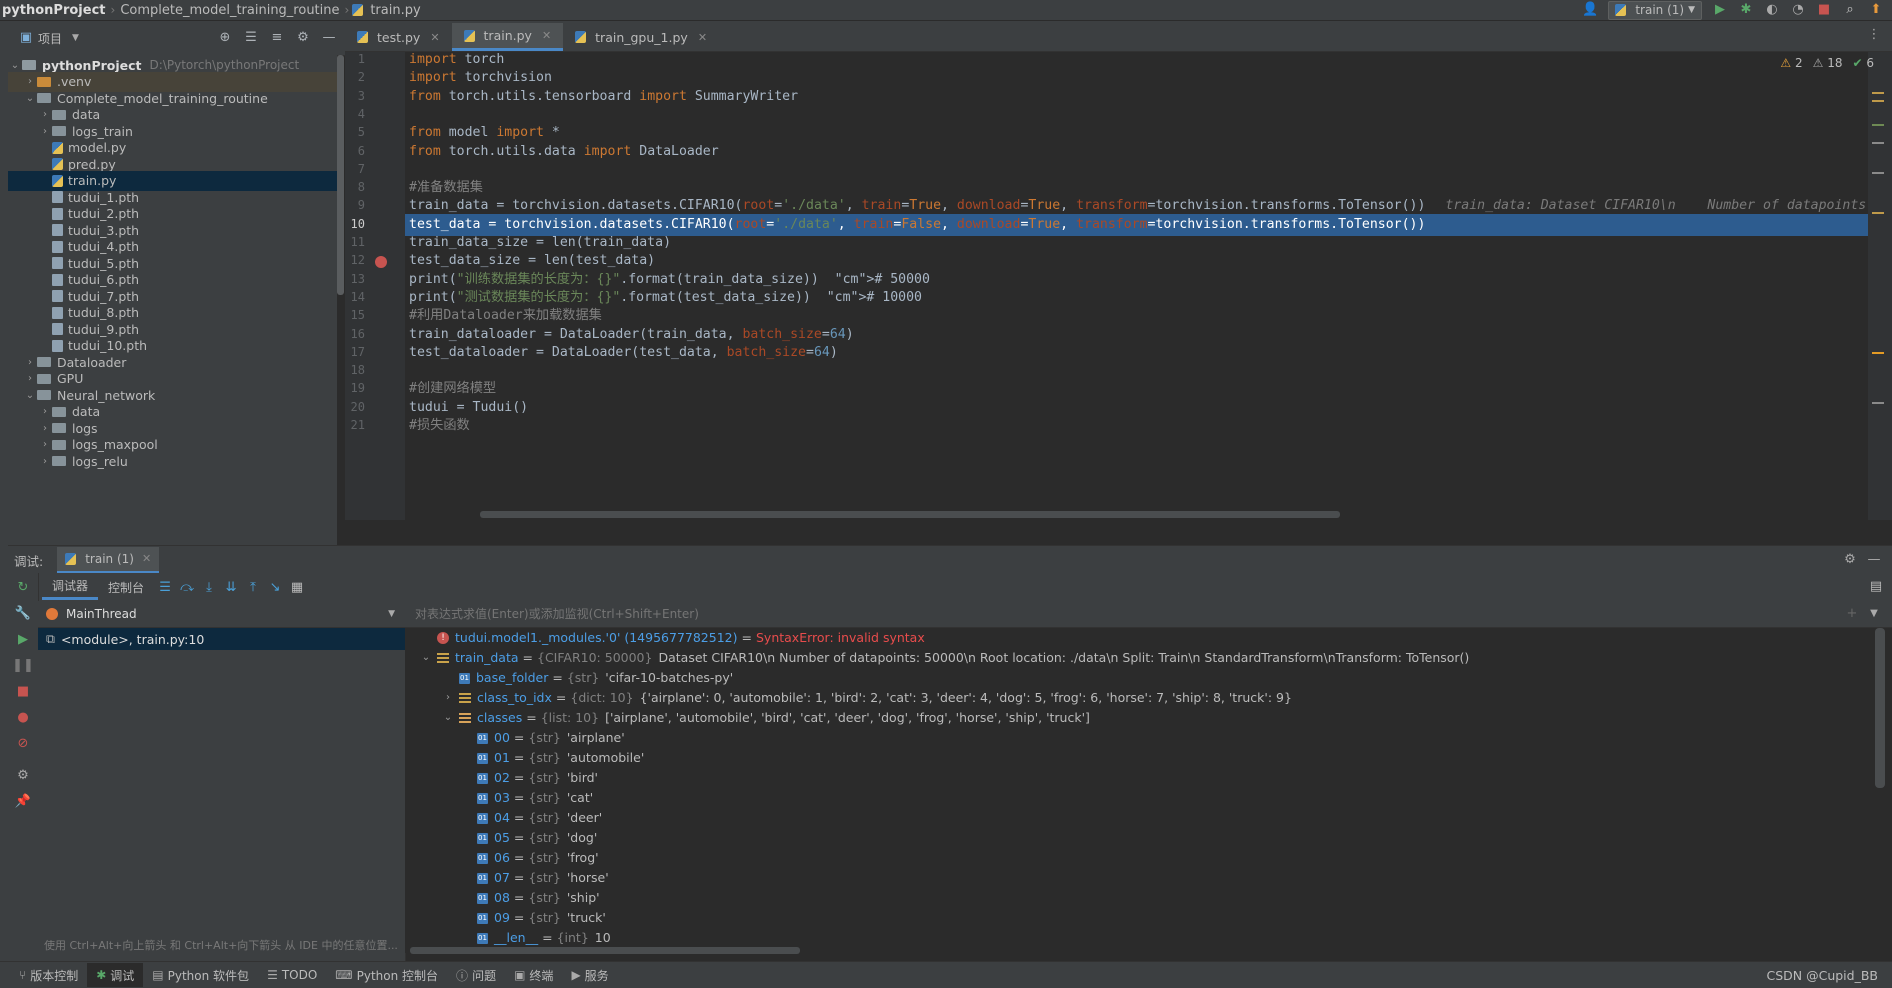 This screenshot has height=988, width=1892. Describe the element at coordinates (1876, 587) in the screenshot. I see `layout-icon: ▤` at that location.